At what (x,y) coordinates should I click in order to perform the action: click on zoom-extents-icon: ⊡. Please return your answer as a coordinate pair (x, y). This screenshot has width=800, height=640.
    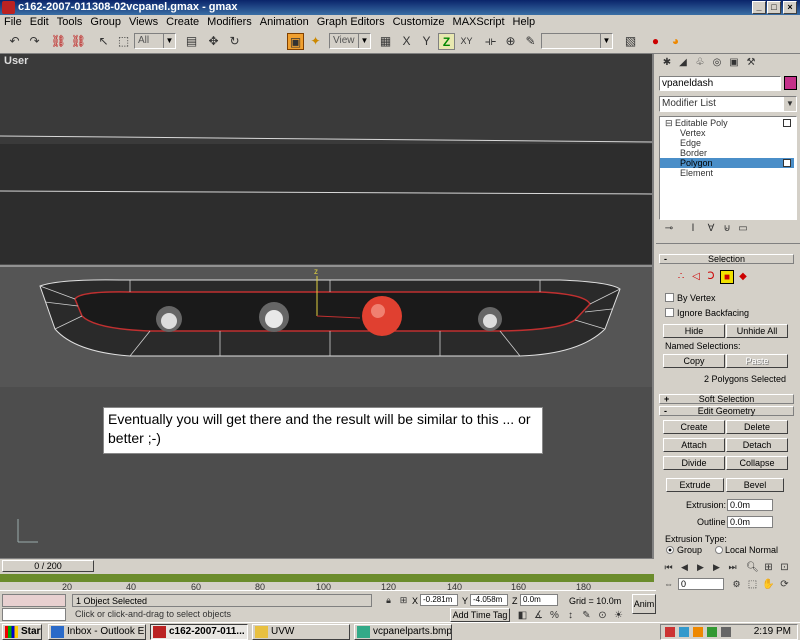
    Looking at the image, I should click on (784, 567).